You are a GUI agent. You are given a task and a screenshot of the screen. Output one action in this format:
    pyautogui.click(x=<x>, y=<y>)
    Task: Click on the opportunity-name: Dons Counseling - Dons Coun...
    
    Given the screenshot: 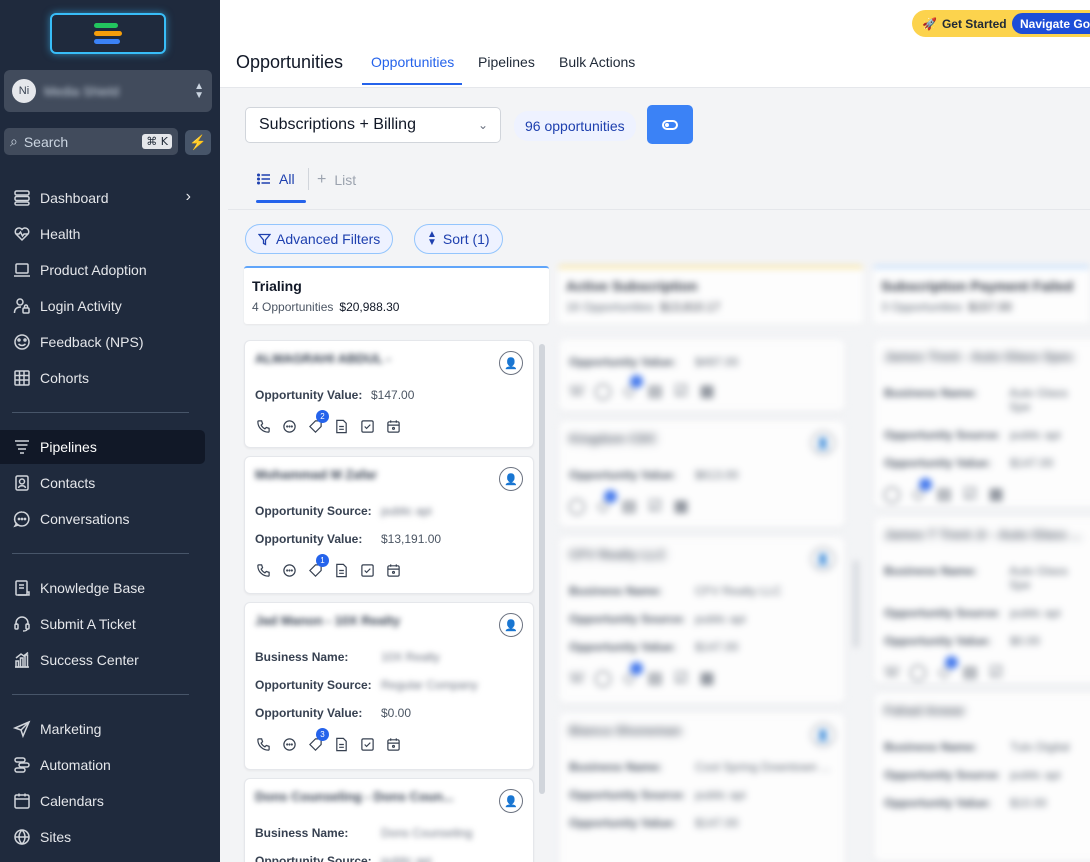 What is the action you would take?
    pyautogui.click(x=389, y=796)
    